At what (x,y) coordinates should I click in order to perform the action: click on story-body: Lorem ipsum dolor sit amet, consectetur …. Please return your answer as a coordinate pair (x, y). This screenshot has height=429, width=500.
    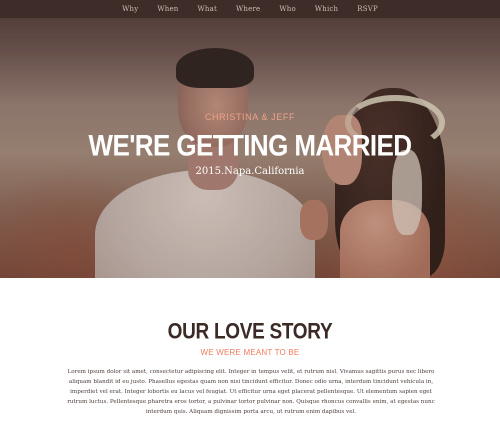
    Looking at the image, I should click on (251, 392).